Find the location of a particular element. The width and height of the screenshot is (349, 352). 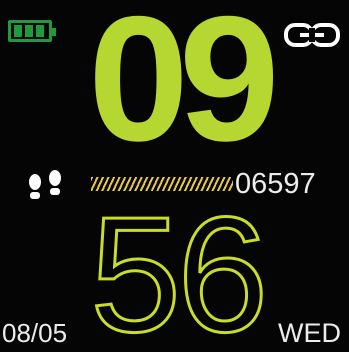

battery-icon is located at coordinates (32, 31).